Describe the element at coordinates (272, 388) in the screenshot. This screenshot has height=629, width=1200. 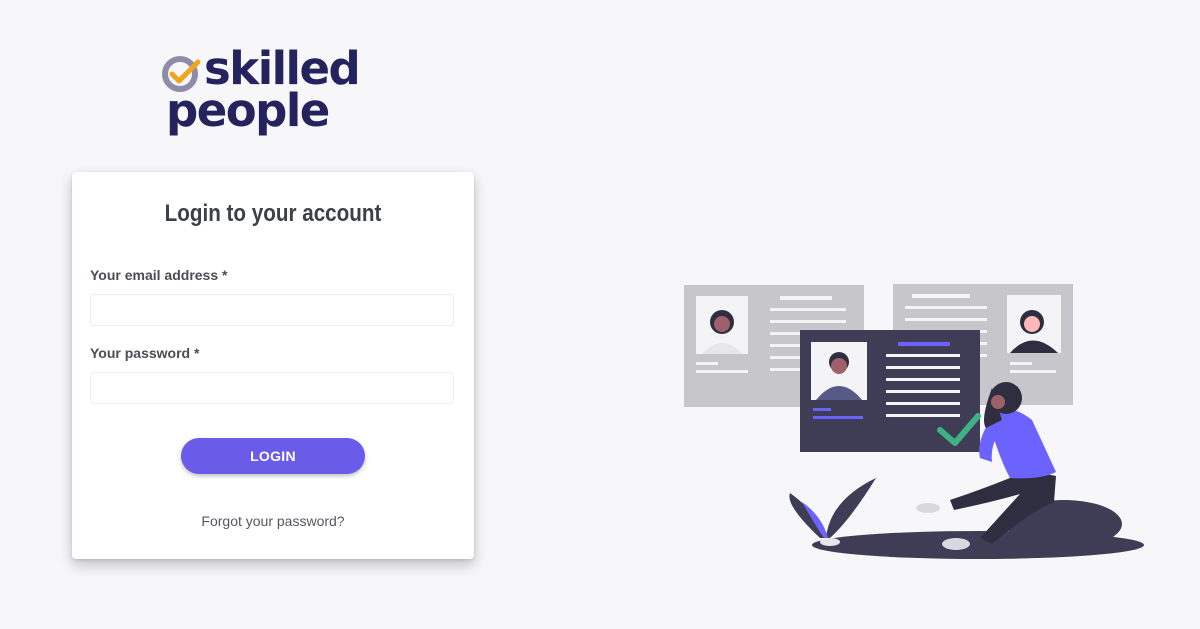
I see `password-field` at that location.